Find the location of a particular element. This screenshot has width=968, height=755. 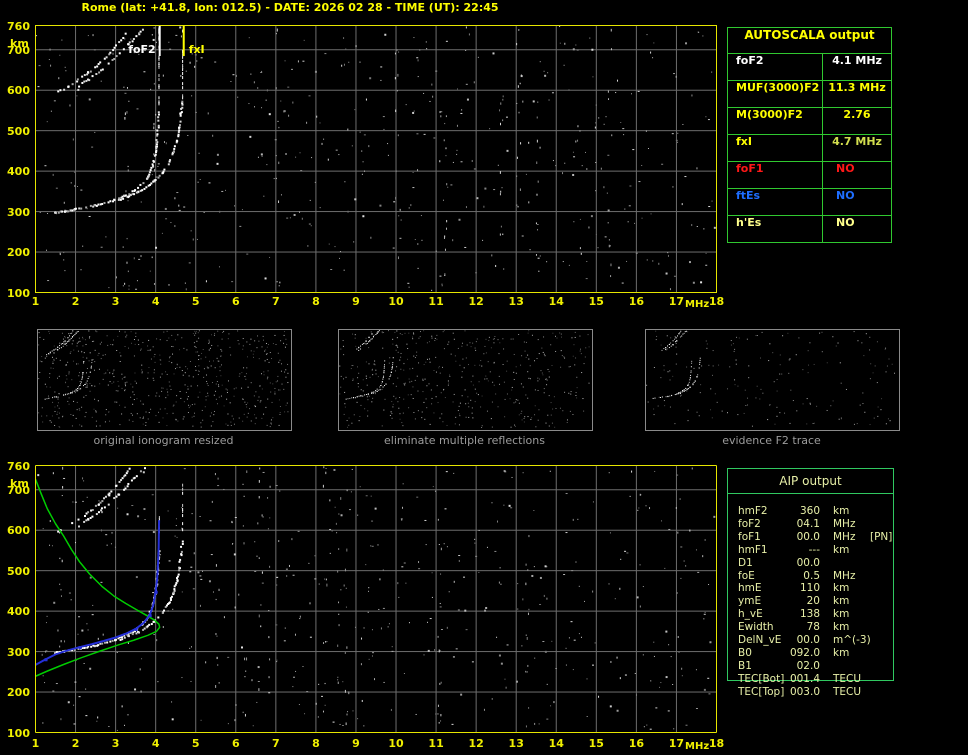

aip-row-b0: B0 092.0 km is located at coordinates (810, 653).